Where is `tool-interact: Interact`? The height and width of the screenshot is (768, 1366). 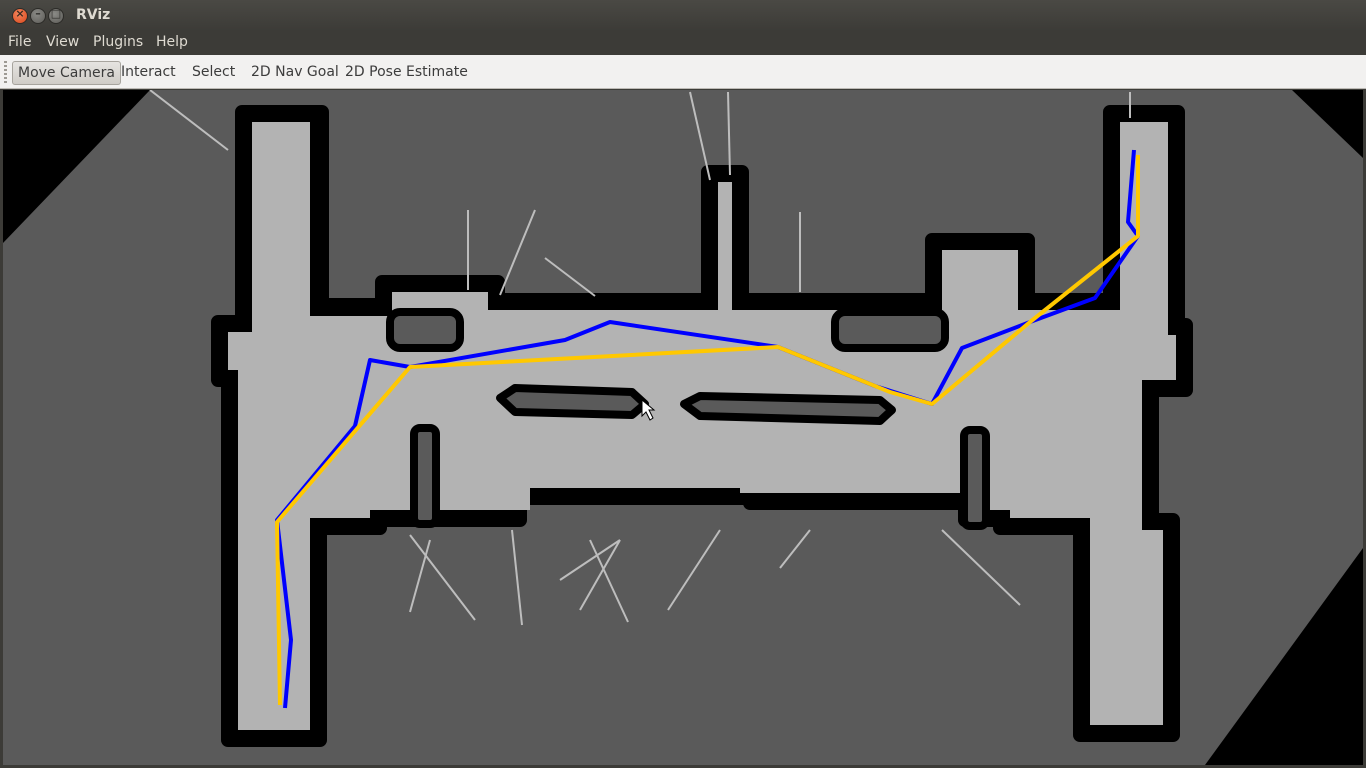
tool-interact: Interact is located at coordinates (148, 72).